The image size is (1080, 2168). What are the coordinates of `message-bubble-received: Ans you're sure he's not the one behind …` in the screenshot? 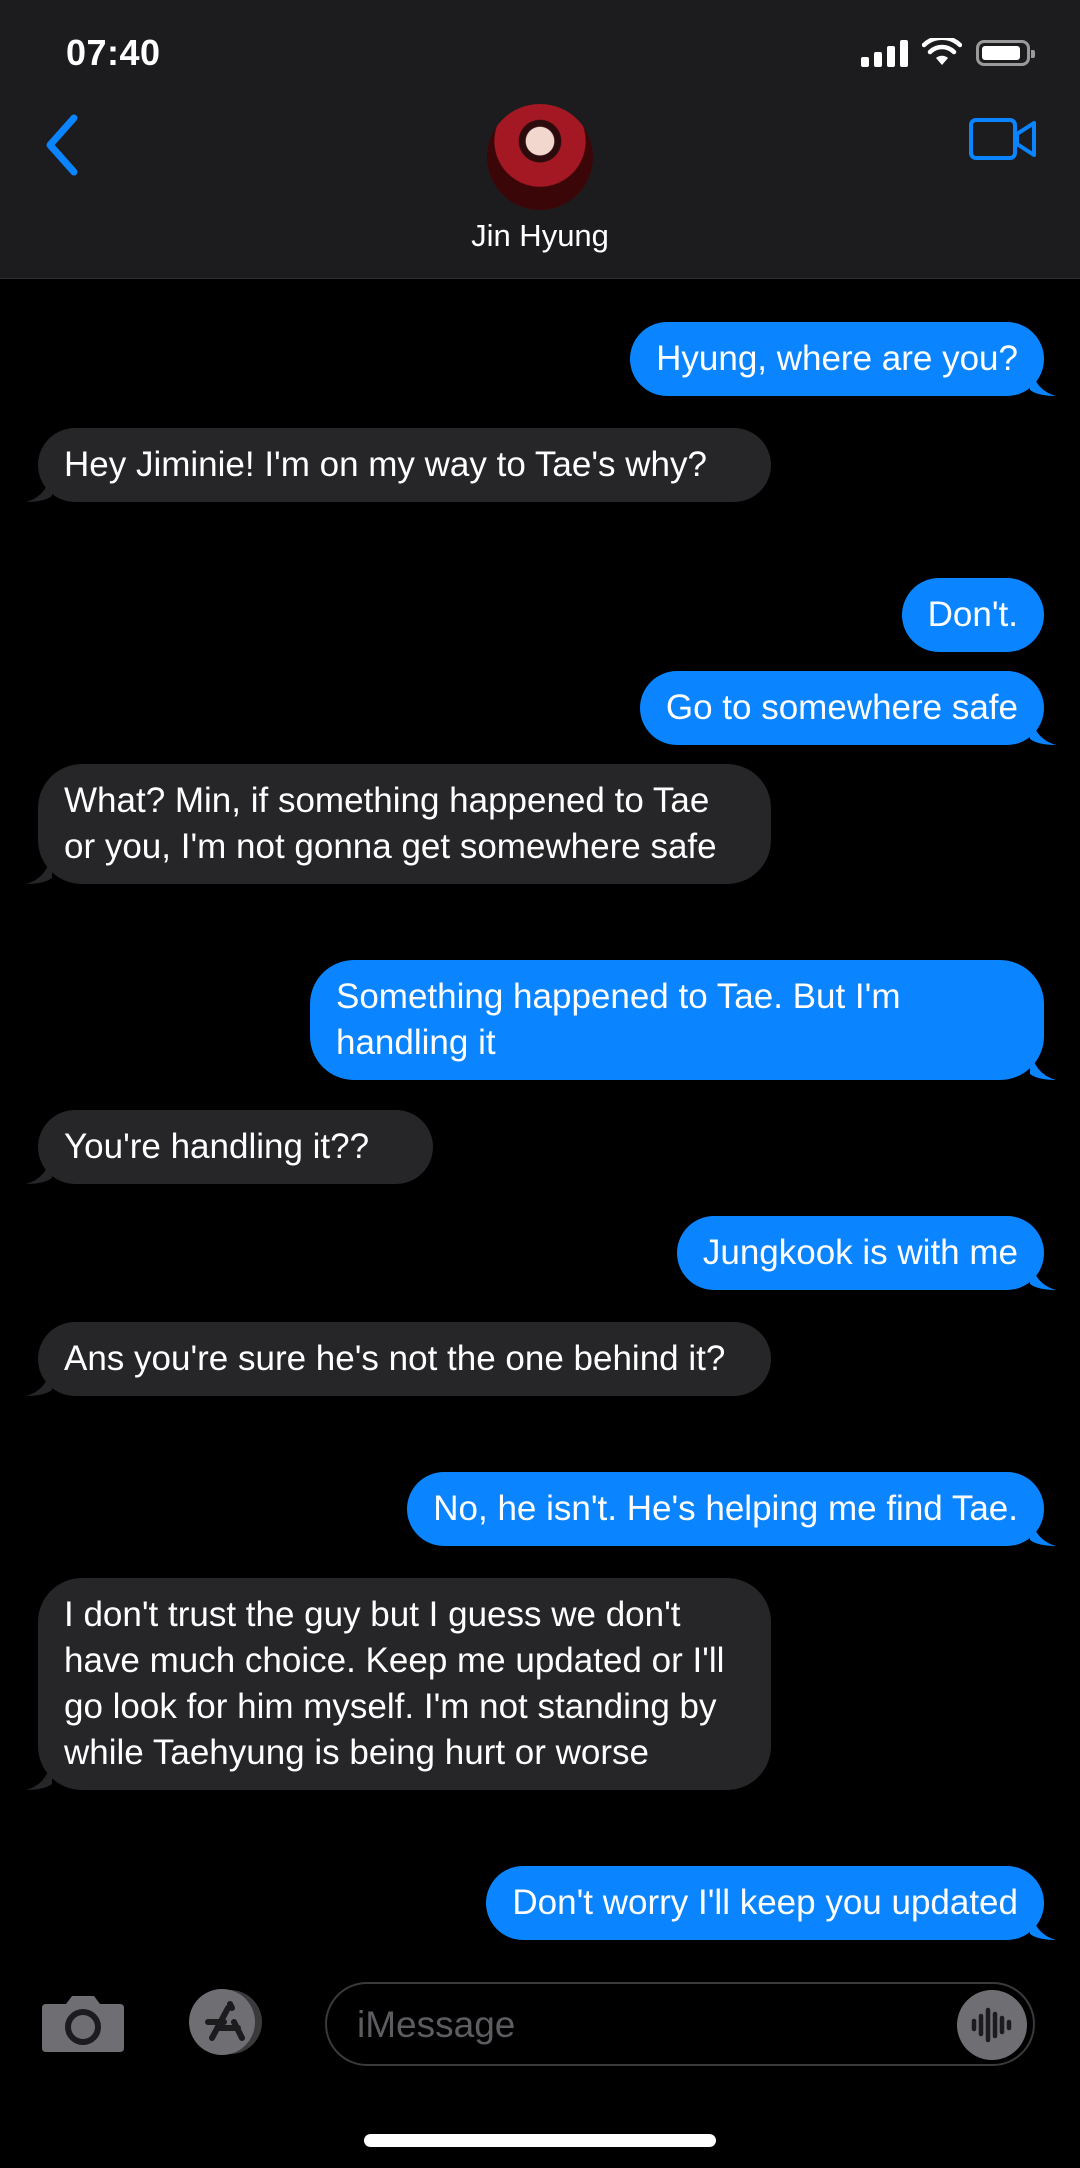 It's located at (398, 1359).